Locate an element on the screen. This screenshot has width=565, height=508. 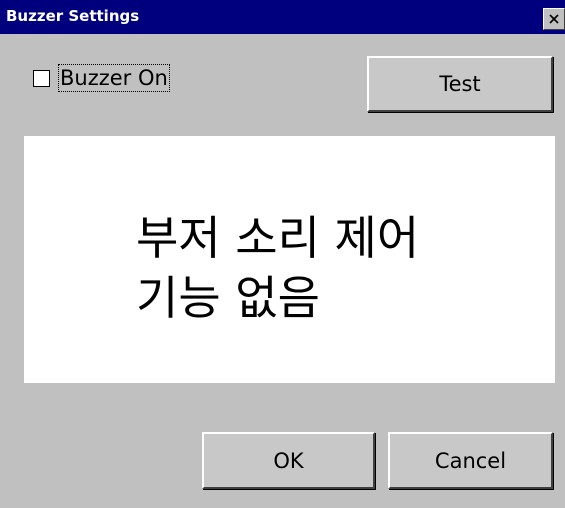
buzzer-on-checkbox: Buzzer On is located at coordinates (101, 78).